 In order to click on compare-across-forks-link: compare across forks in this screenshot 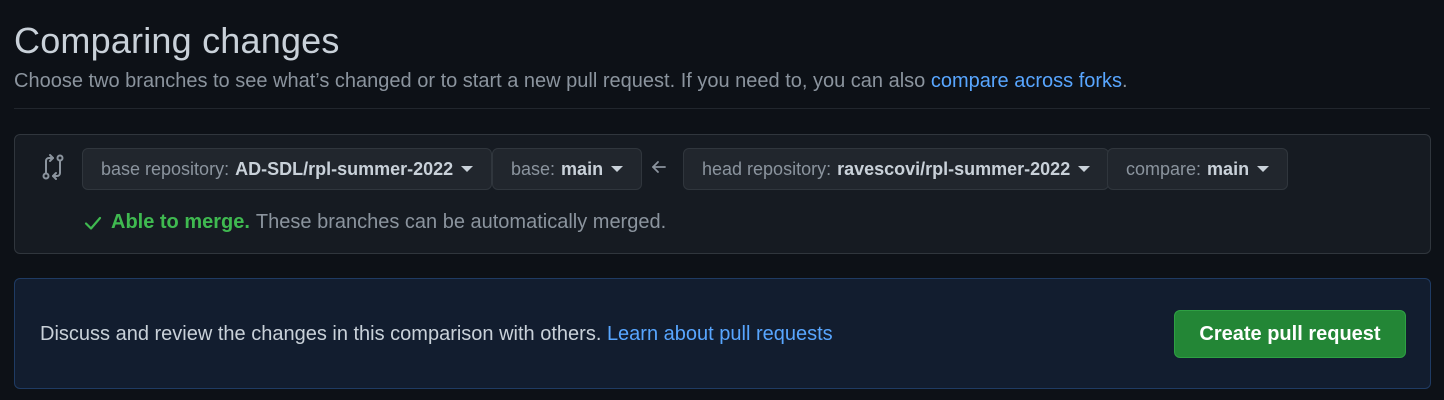, I will do `click(1026, 81)`.